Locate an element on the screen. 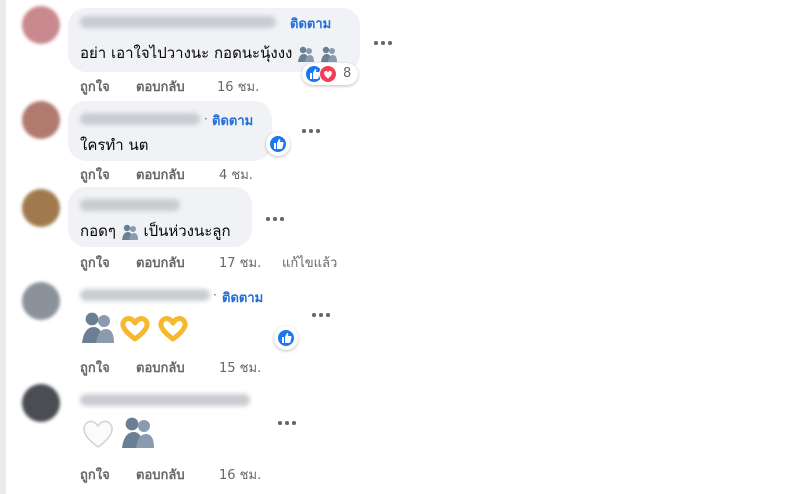 Image resolution: width=800 pixels, height=494 pixels. reaction-count: 8 is located at coordinates (347, 73).